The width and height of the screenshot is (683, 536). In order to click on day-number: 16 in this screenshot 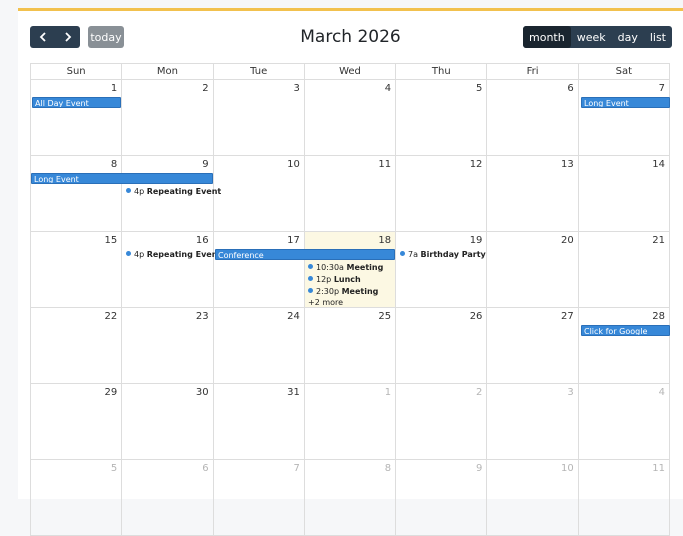, I will do `click(202, 240)`.